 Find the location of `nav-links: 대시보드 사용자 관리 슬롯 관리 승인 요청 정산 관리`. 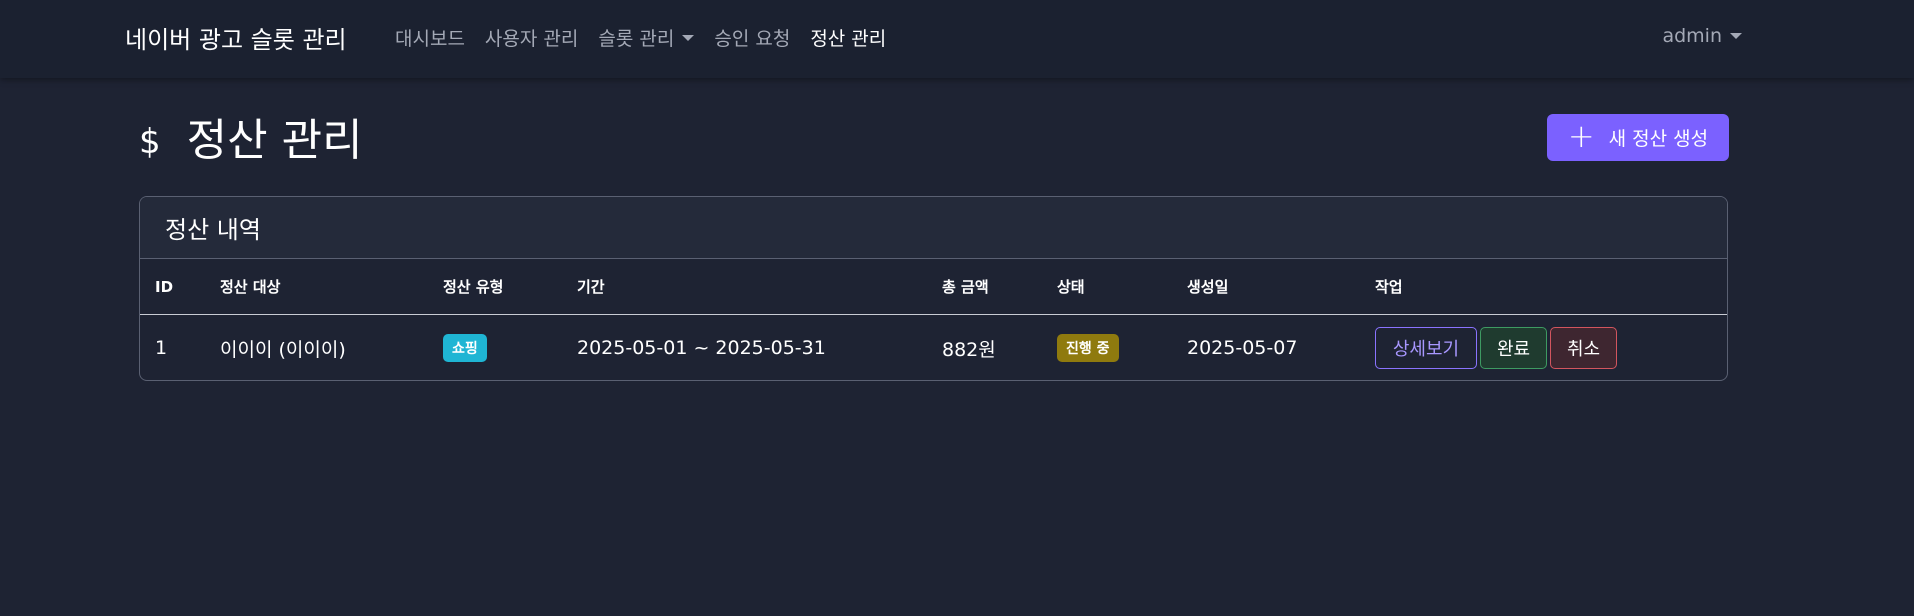

nav-links: 대시보드 사용자 관리 슬롯 관리 승인 요청 정산 관리 is located at coordinates (650, 37).